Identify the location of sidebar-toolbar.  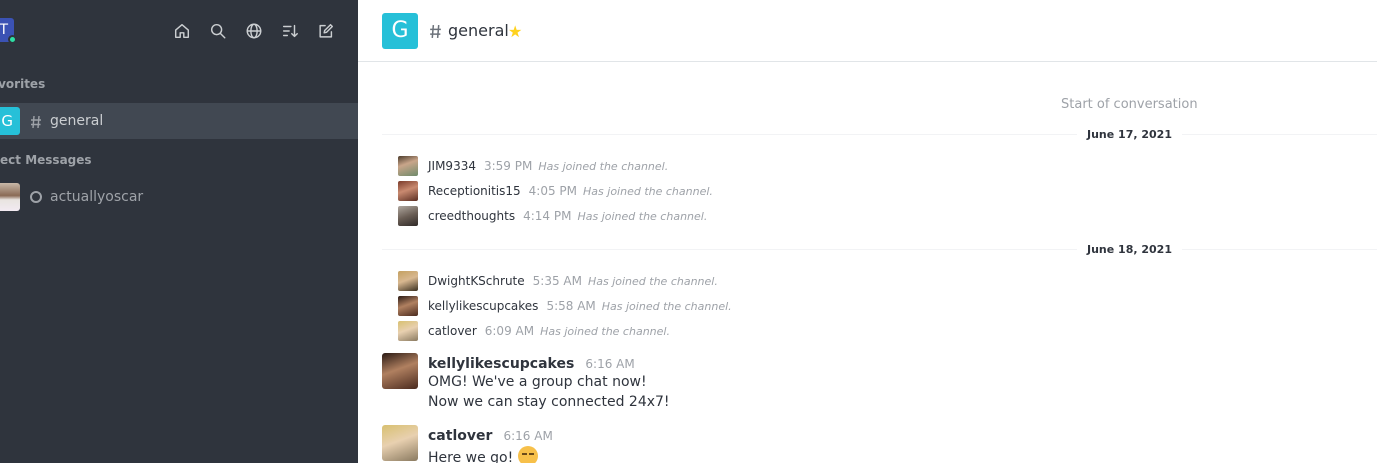
(254, 31).